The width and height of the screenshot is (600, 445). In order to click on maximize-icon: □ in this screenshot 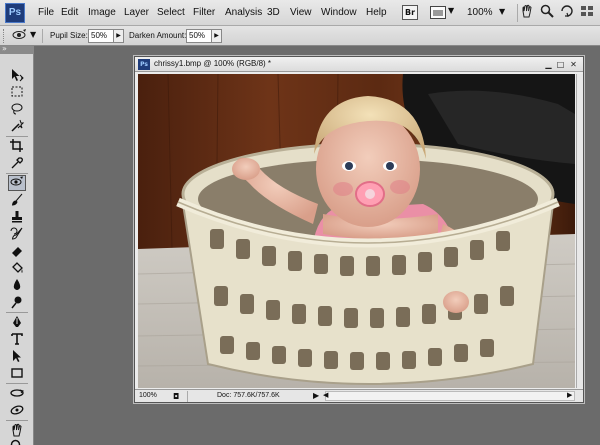, I will do `click(560, 64)`.